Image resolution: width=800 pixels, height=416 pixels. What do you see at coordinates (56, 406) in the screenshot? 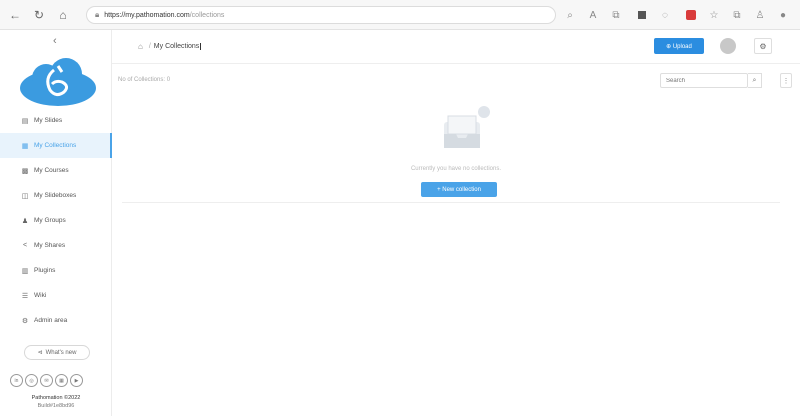
I see `build-text: Build#1e8bd96` at bounding box center [56, 406].